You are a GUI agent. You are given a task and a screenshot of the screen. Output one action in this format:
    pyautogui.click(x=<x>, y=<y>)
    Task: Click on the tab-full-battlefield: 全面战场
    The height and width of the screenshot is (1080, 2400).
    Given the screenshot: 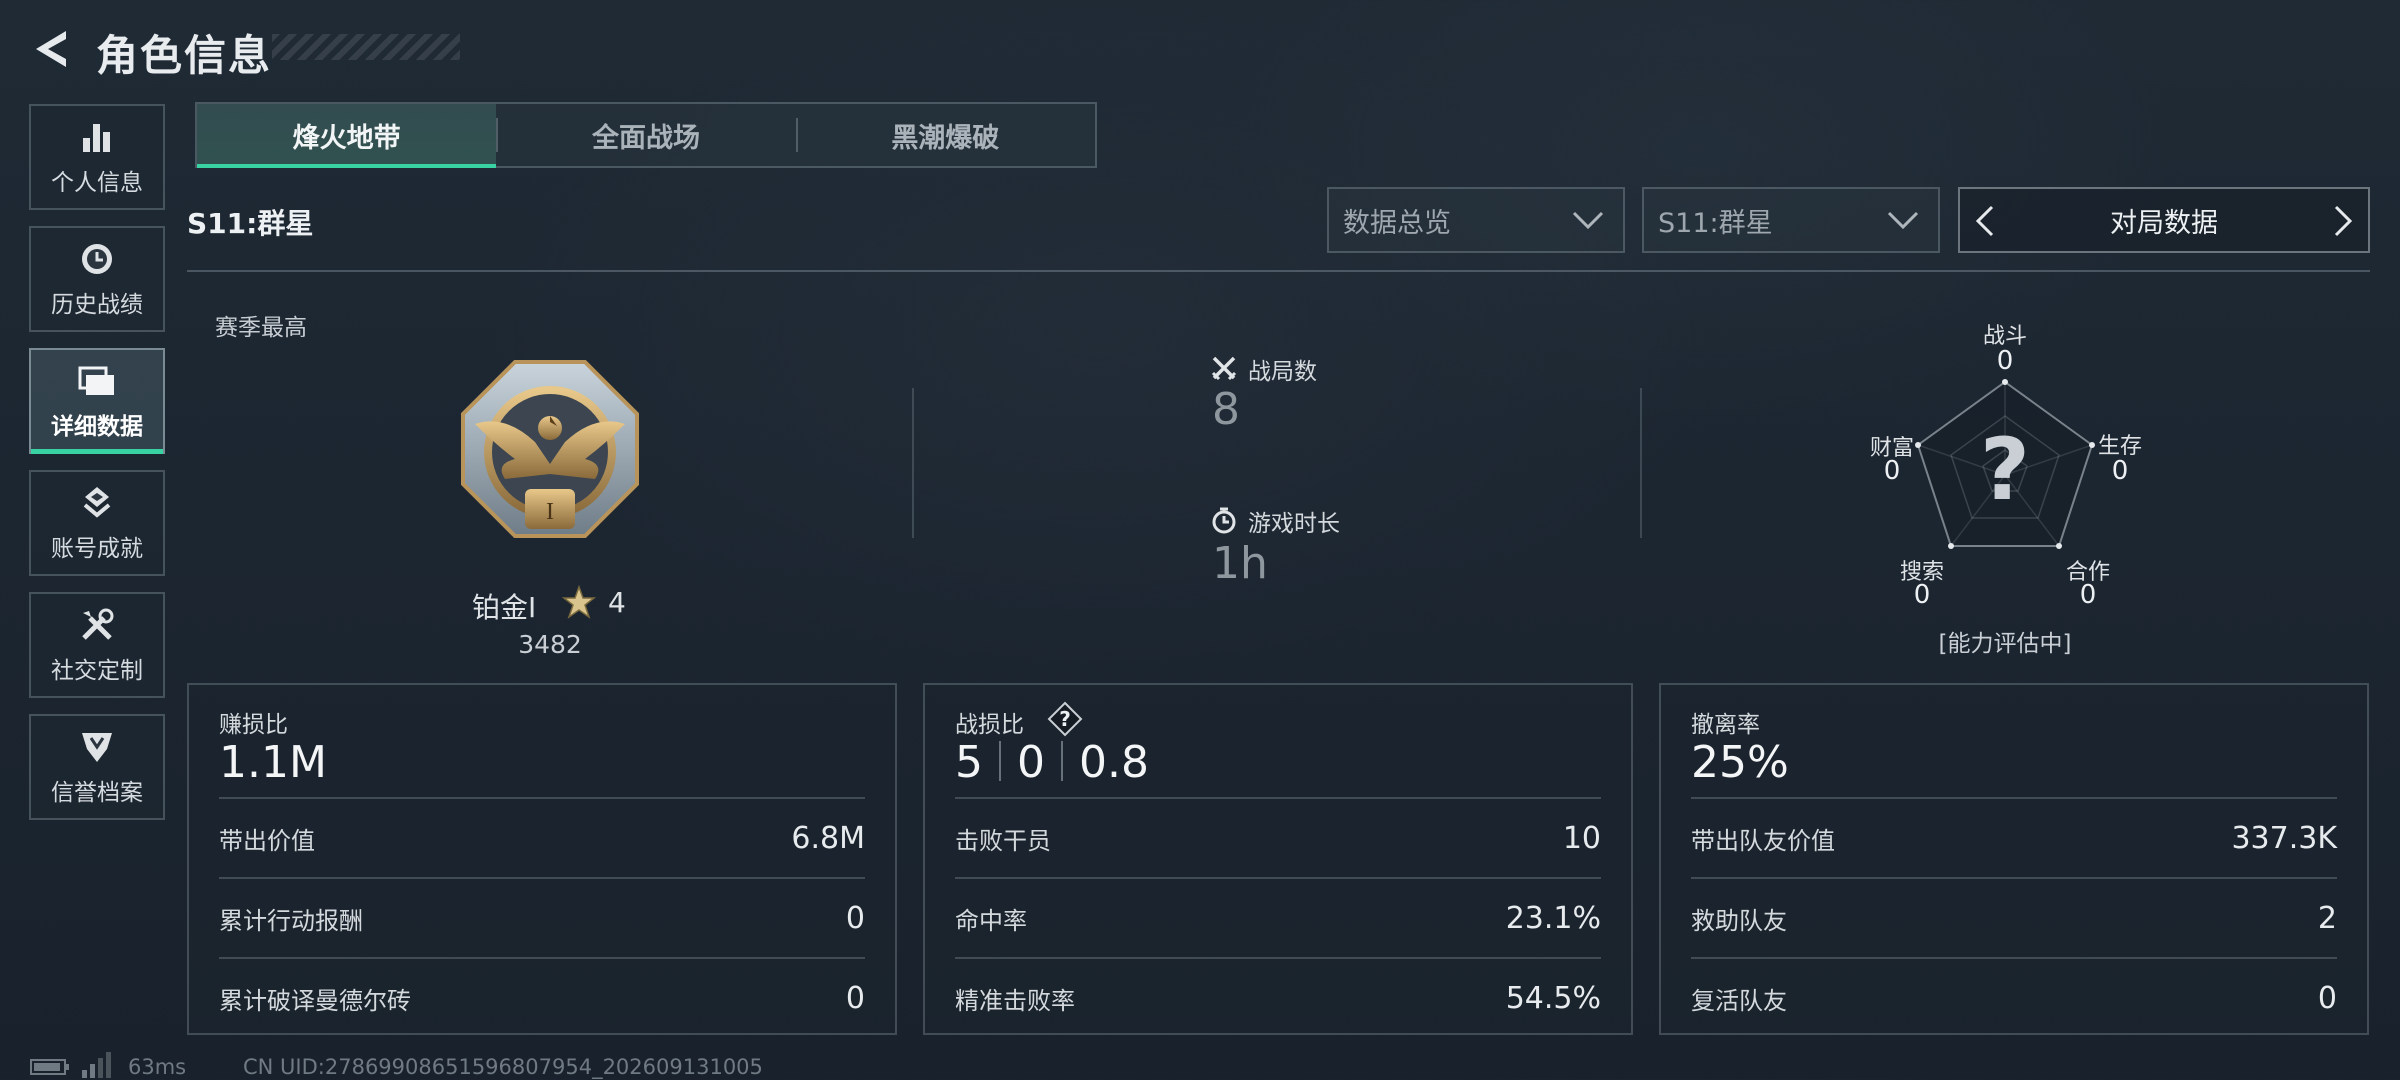 What is the action you would take?
    pyautogui.click(x=645, y=135)
    